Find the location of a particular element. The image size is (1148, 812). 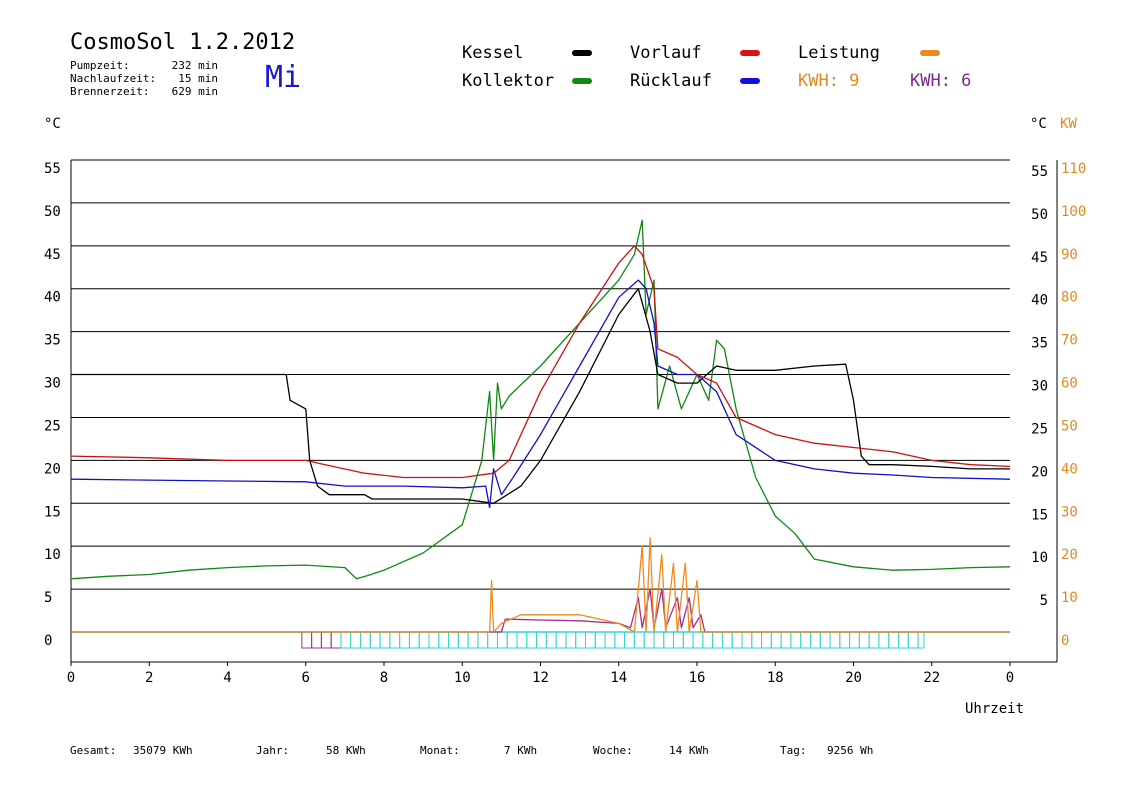

x-tick-1: 2 is located at coordinates (149, 678).